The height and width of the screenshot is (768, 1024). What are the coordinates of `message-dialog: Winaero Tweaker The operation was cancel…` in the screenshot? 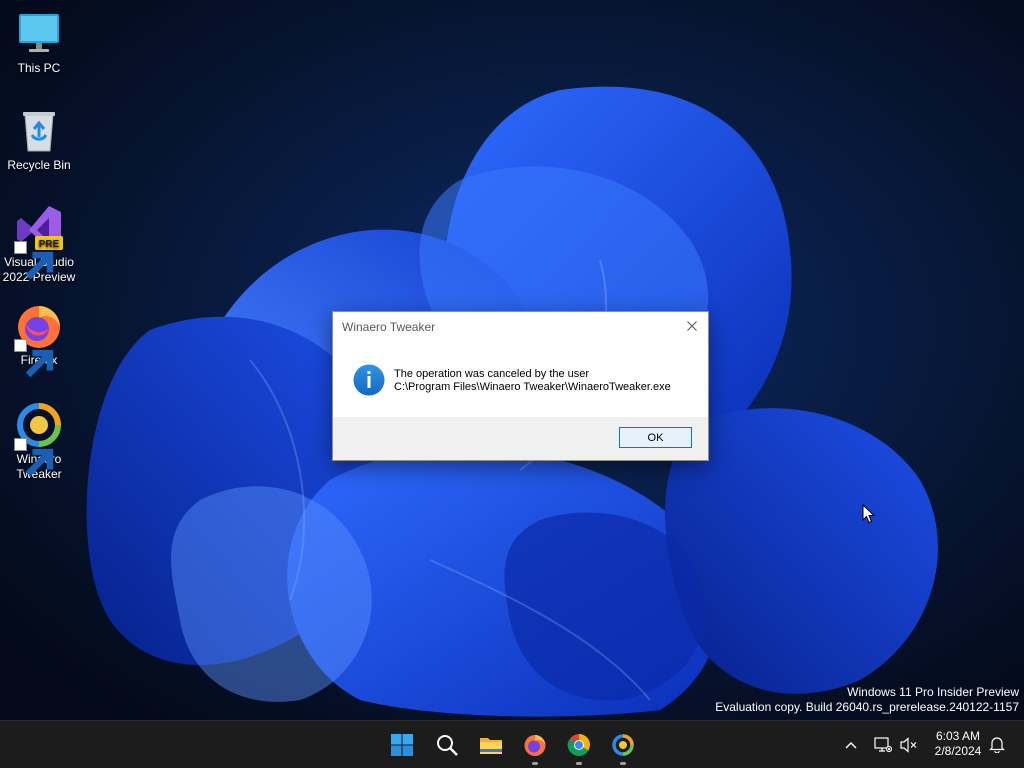 It's located at (520, 386).